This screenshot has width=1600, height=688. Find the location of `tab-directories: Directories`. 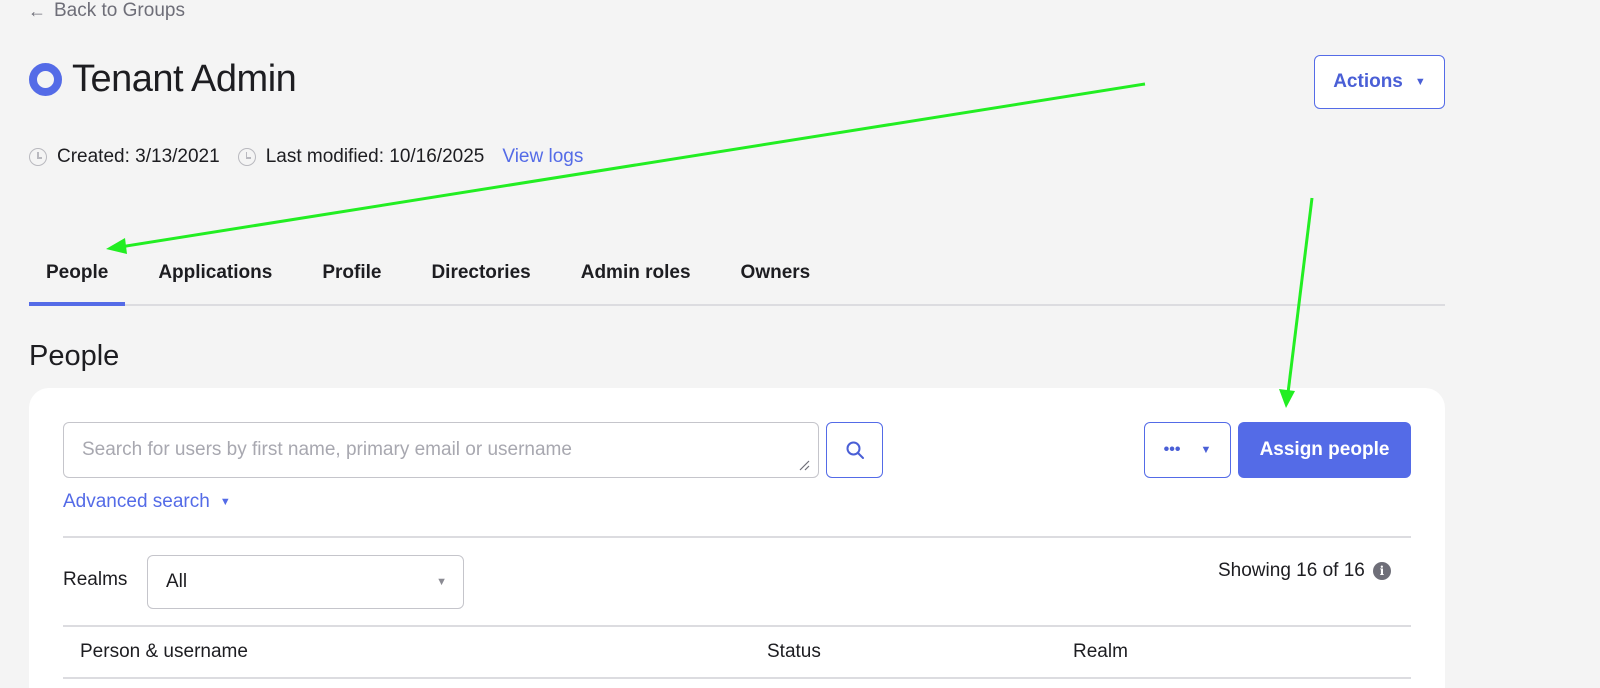

tab-directories: Directories is located at coordinates (480, 278).